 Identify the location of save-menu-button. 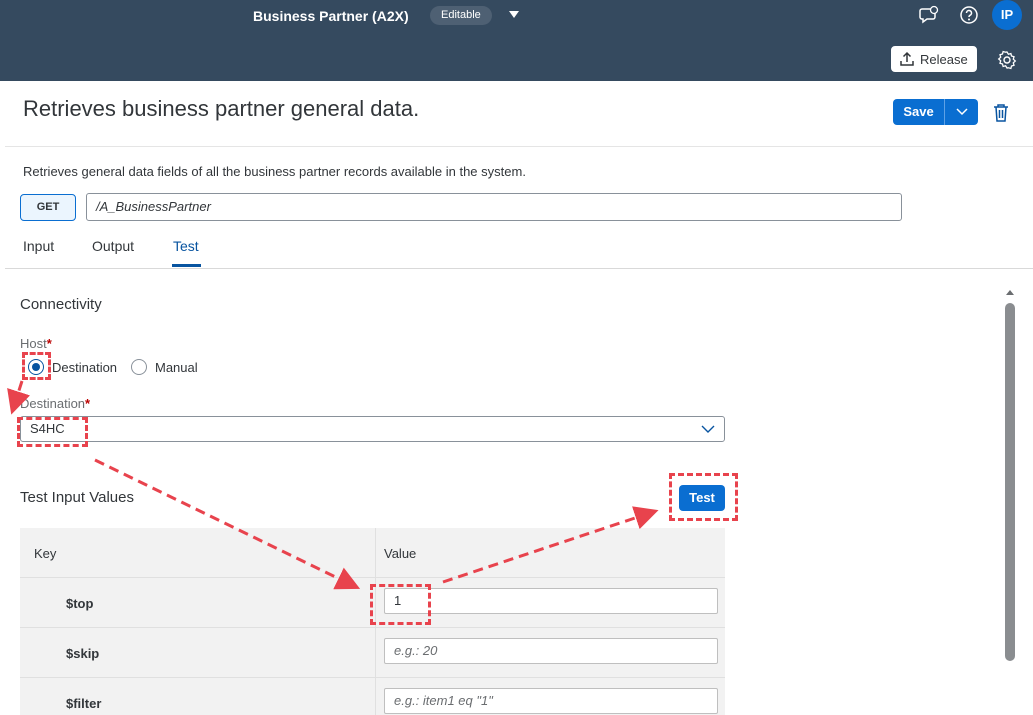
(961, 112).